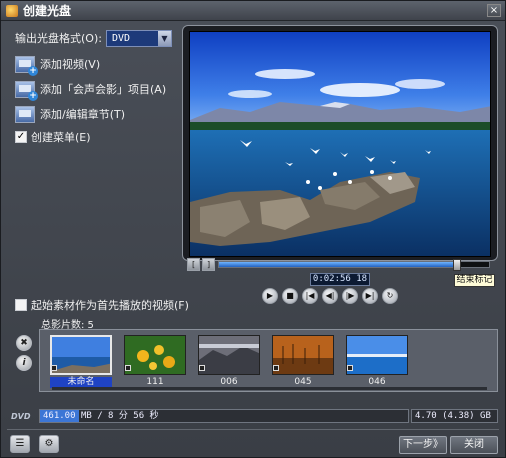 The height and width of the screenshot is (458, 506). What do you see at coordinates (20, 444) in the screenshot?
I see `menu-list-button: ☰` at bounding box center [20, 444].